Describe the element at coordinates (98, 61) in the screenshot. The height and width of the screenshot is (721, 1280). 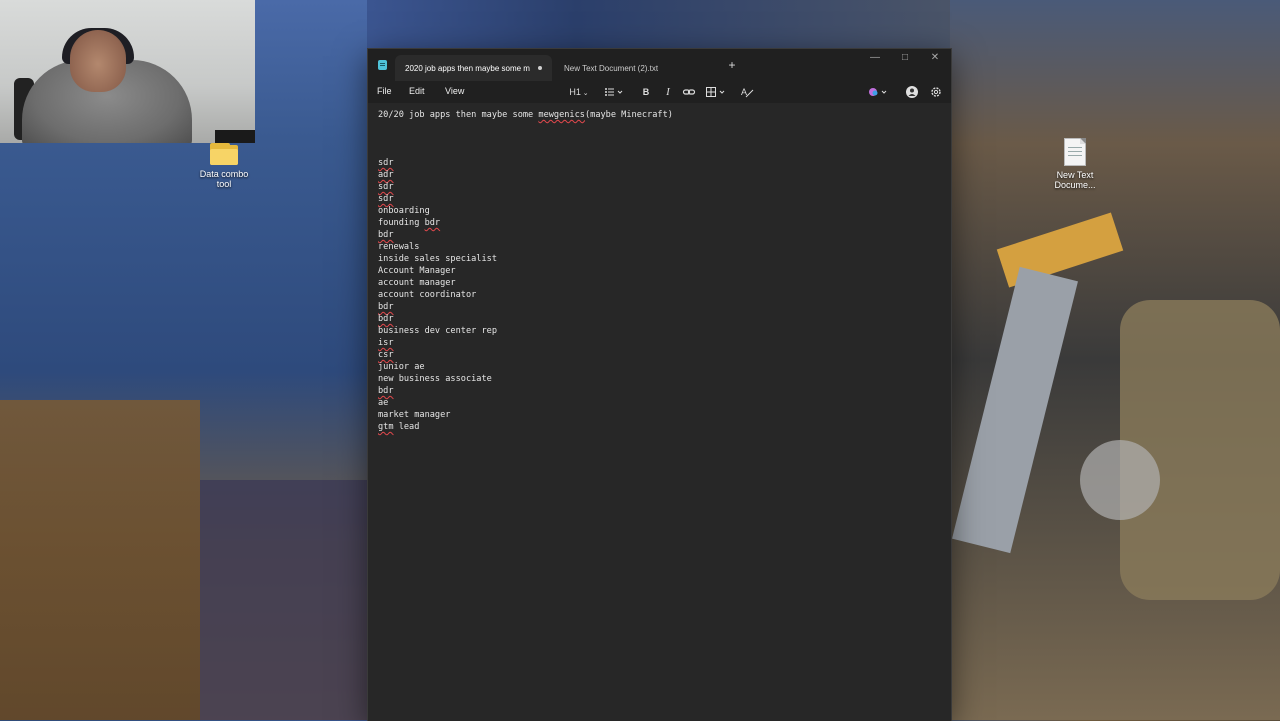
I see `person-head` at that location.